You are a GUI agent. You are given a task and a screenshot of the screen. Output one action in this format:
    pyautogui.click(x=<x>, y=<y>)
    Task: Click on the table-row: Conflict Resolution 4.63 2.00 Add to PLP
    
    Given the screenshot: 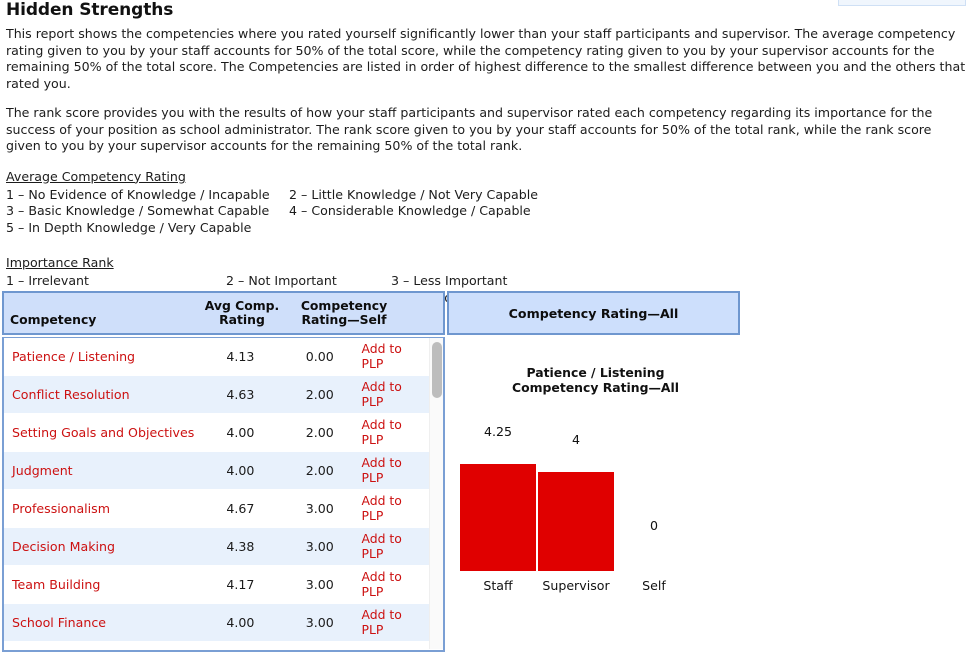 What is the action you would take?
    pyautogui.click(x=216, y=395)
    